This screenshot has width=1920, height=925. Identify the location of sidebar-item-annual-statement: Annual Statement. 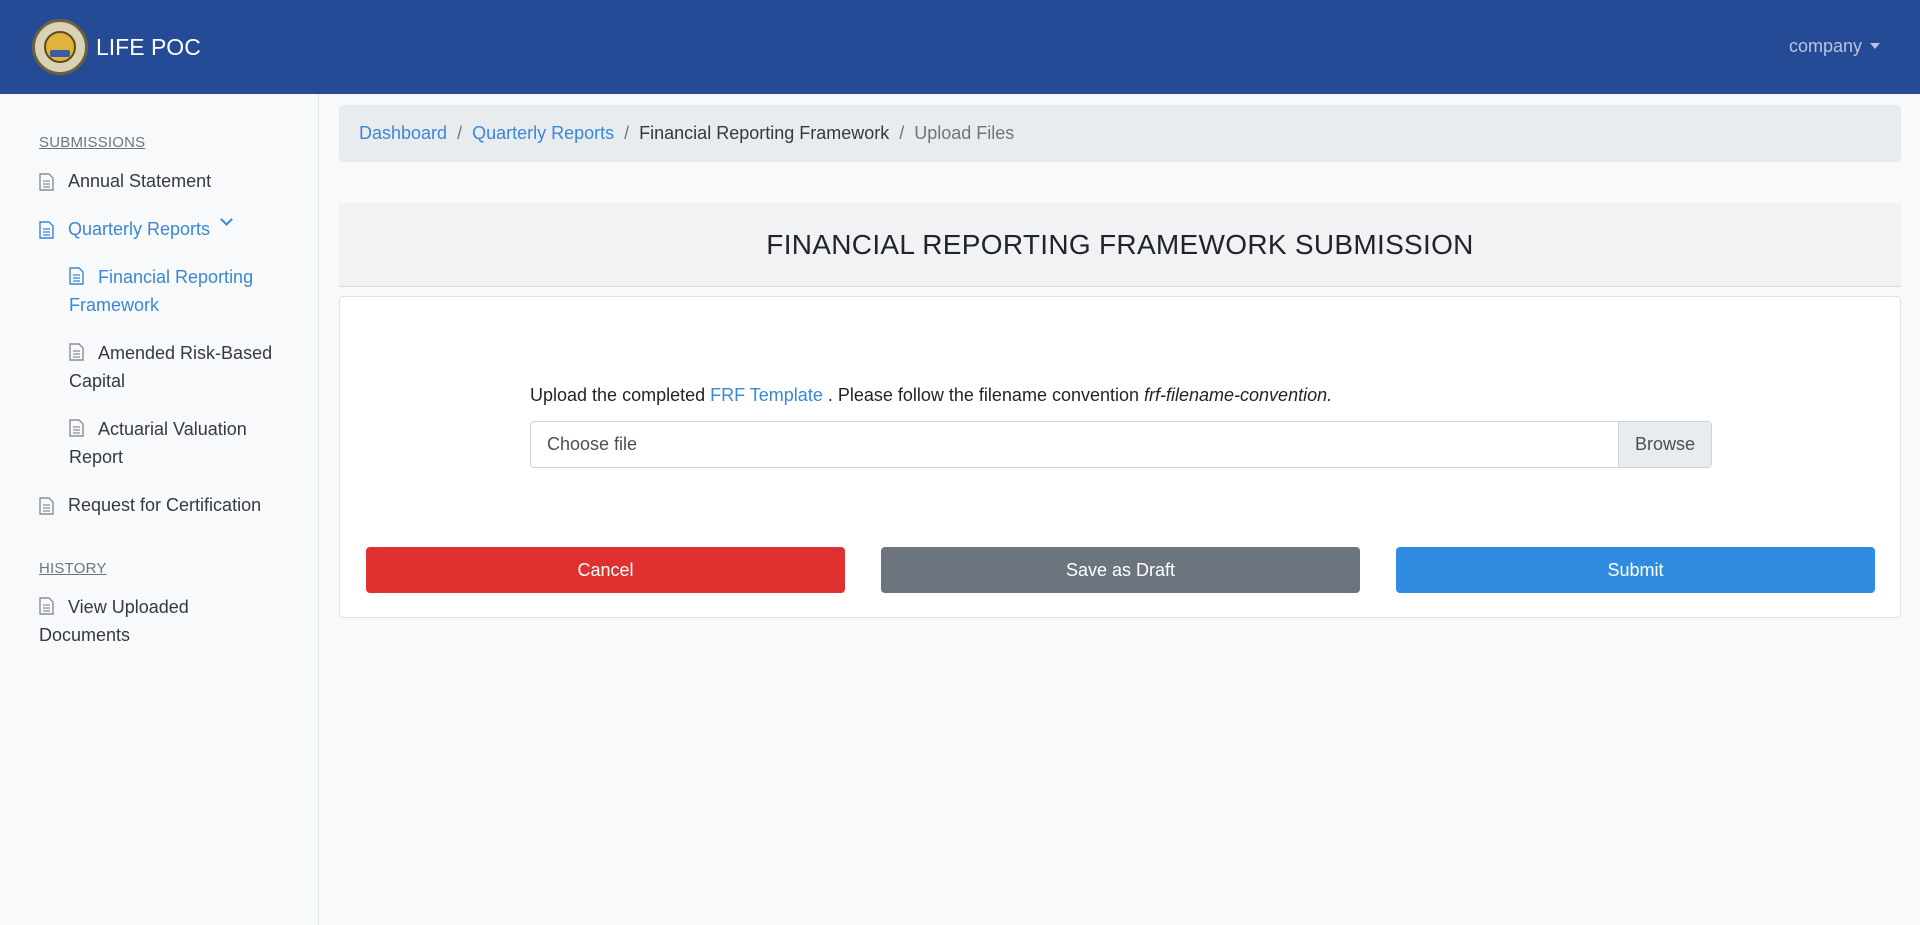
(125, 181).